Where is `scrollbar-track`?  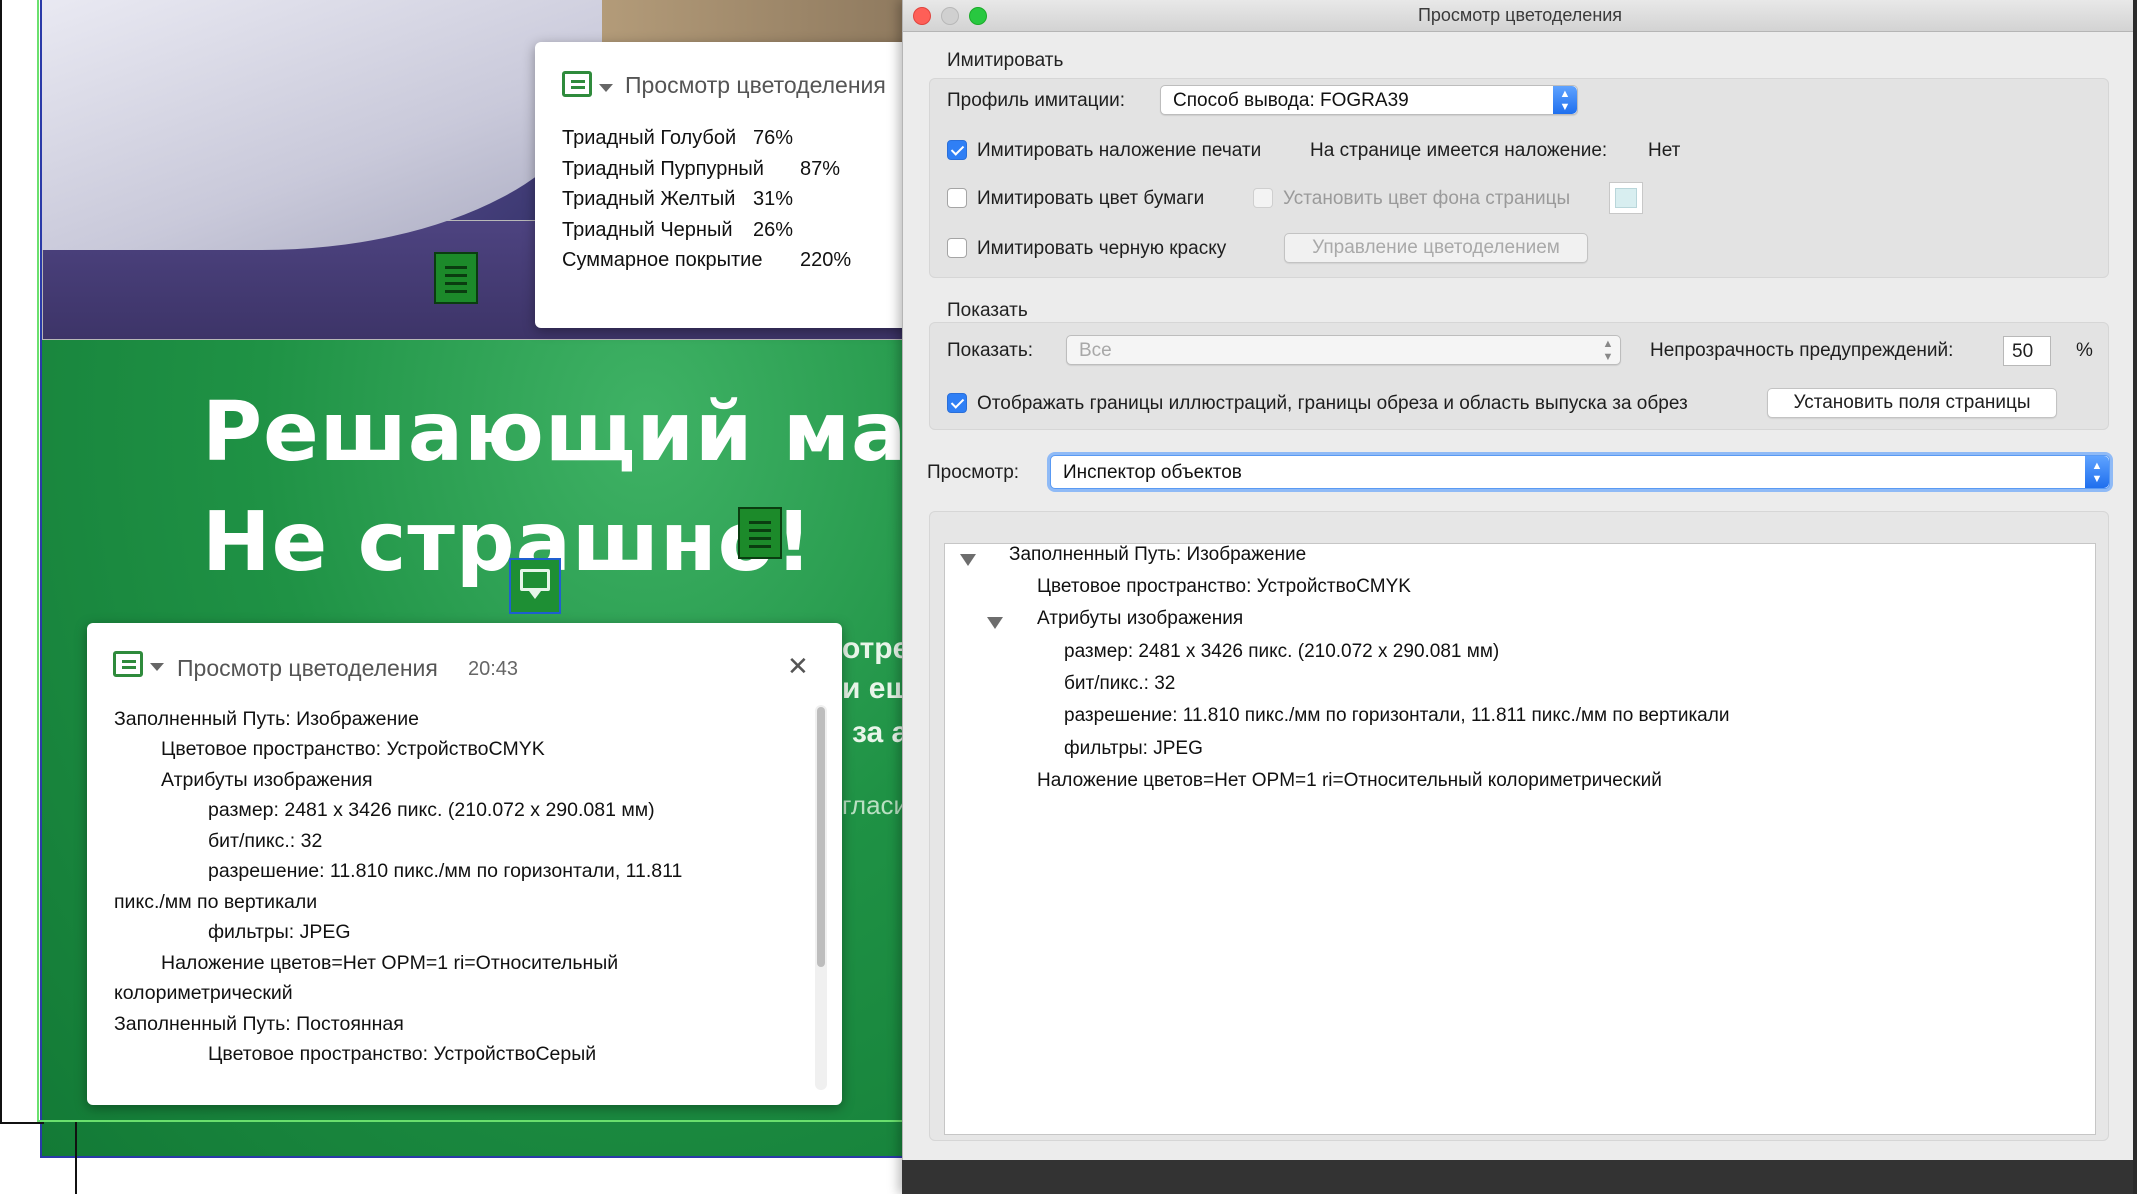 scrollbar-track is located at coordinates (821, 897).